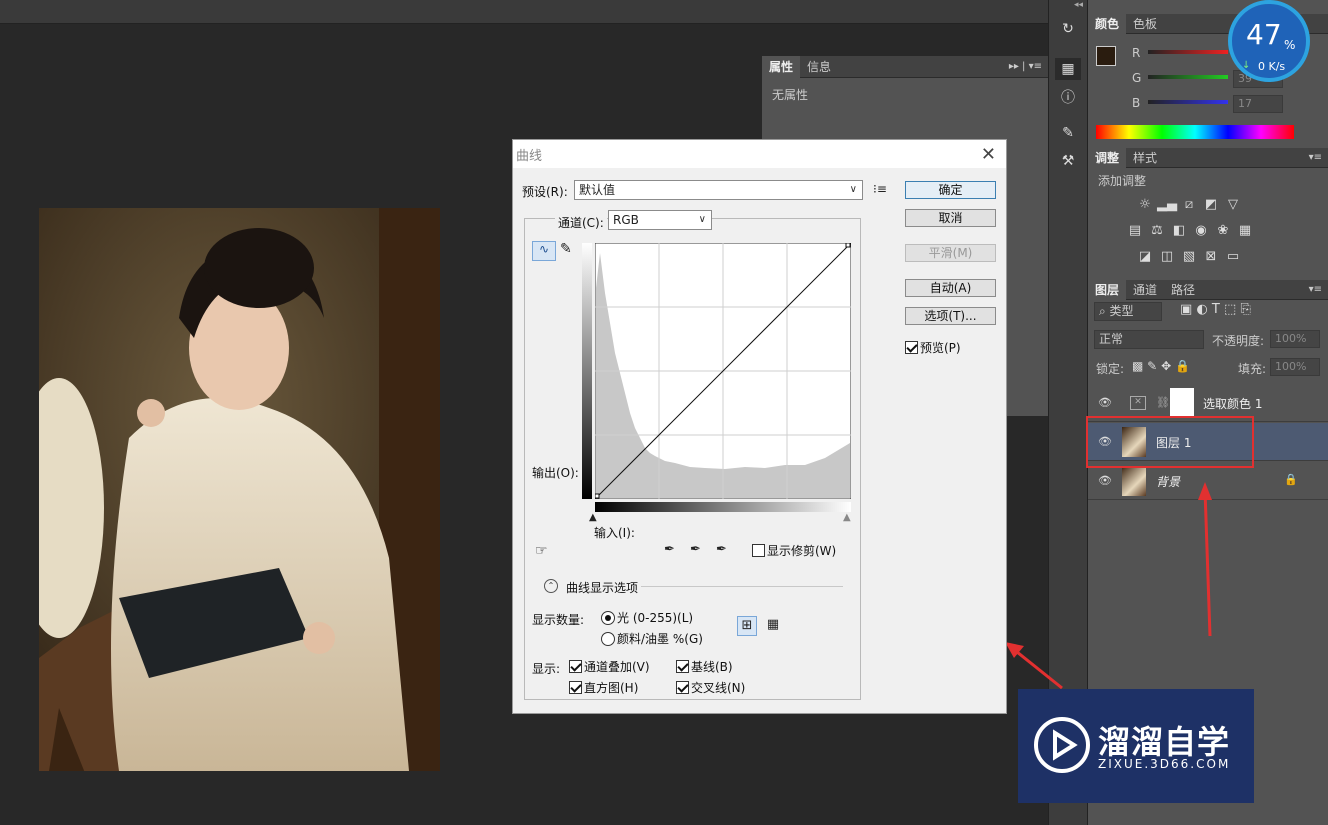 The width and height of the screenshot is (1328, 825). Describe the element at coordinates (647, 617) in the screenshot. I see `light-radio-option: 光 (0-255)(L)` at that location.